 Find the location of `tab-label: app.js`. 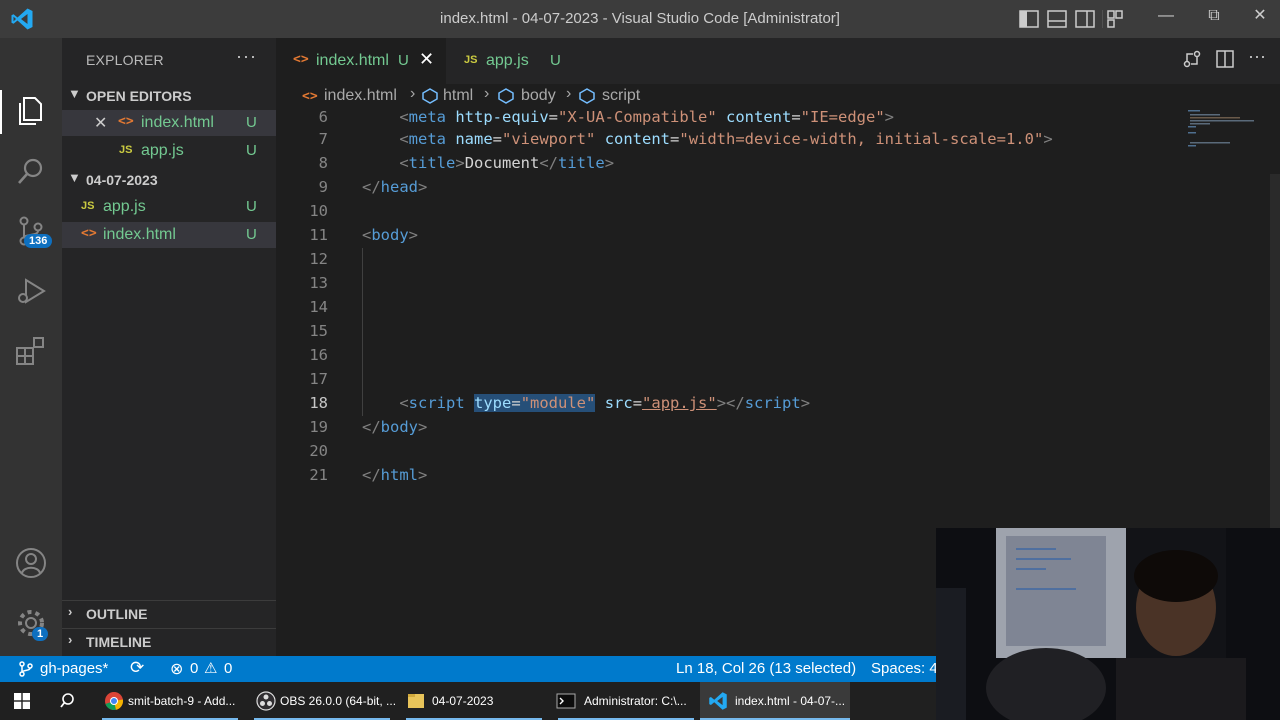

tab-label: app.js is located at coordinates (507, 60).